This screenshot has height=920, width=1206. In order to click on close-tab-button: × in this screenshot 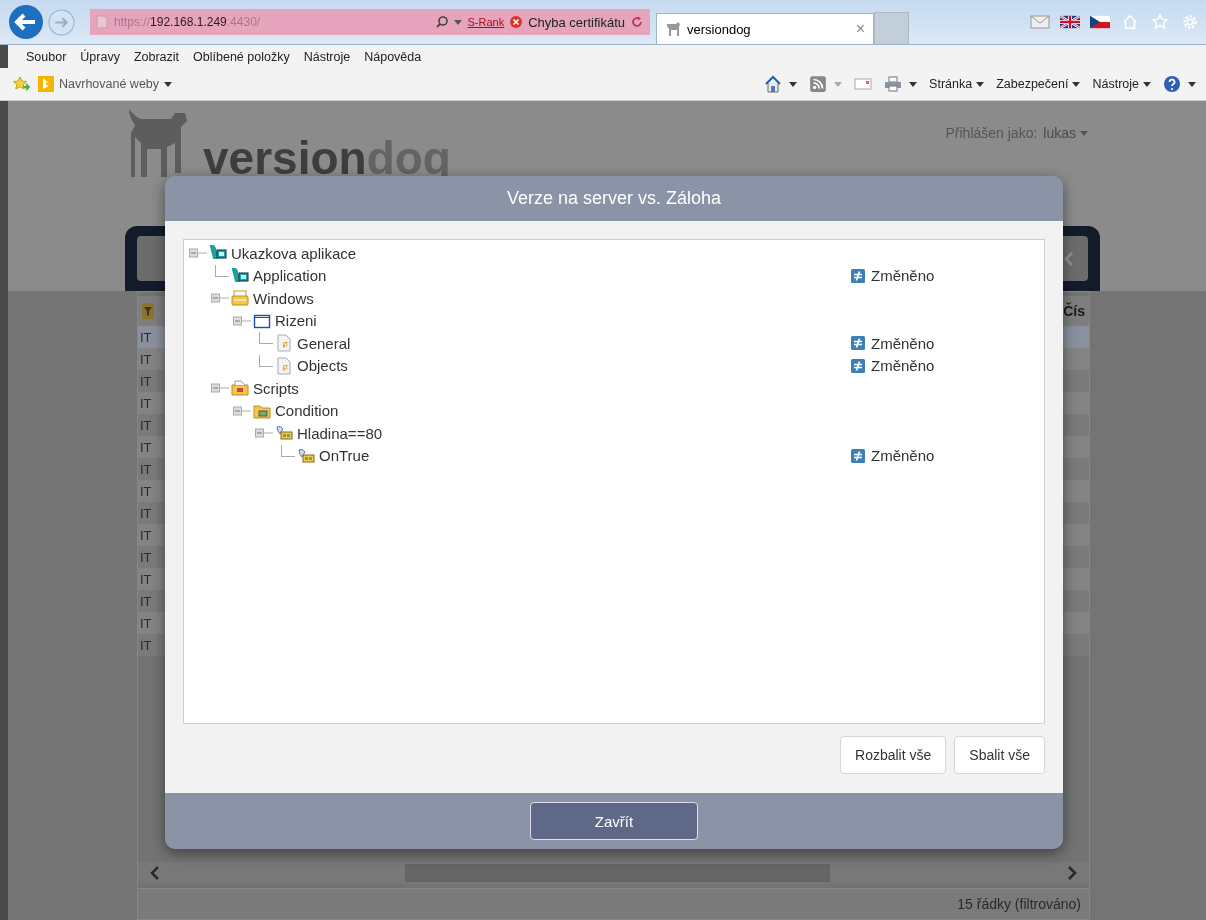, I will do `click(860, 29)`.